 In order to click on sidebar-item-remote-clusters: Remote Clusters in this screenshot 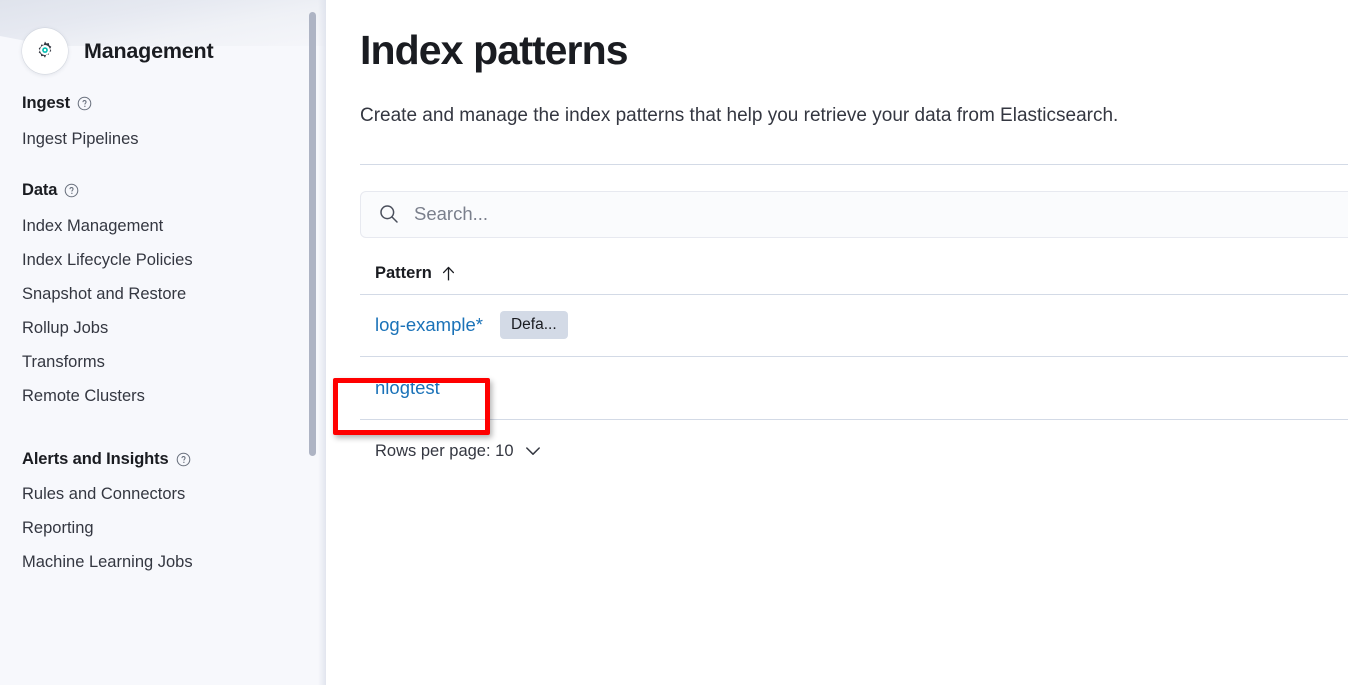, I will do `click(163, 397)`.